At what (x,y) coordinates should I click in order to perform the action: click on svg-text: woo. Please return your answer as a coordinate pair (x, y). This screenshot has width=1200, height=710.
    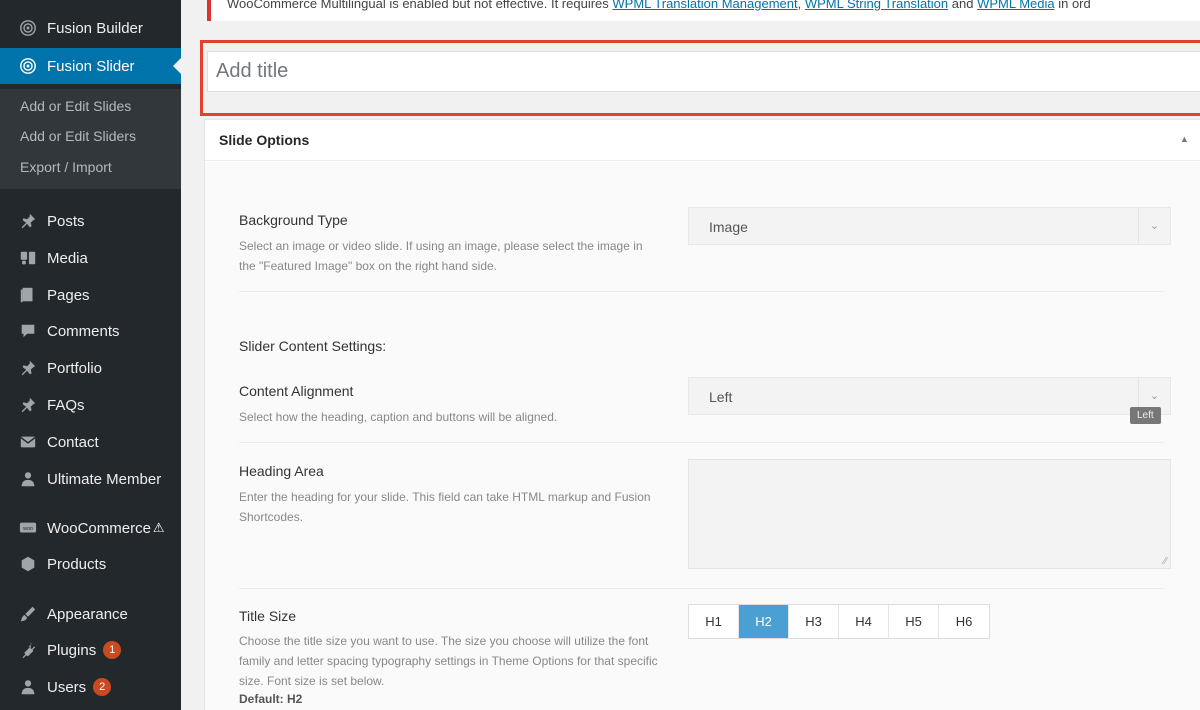
    Looking at the image, I should click on (27, 529).